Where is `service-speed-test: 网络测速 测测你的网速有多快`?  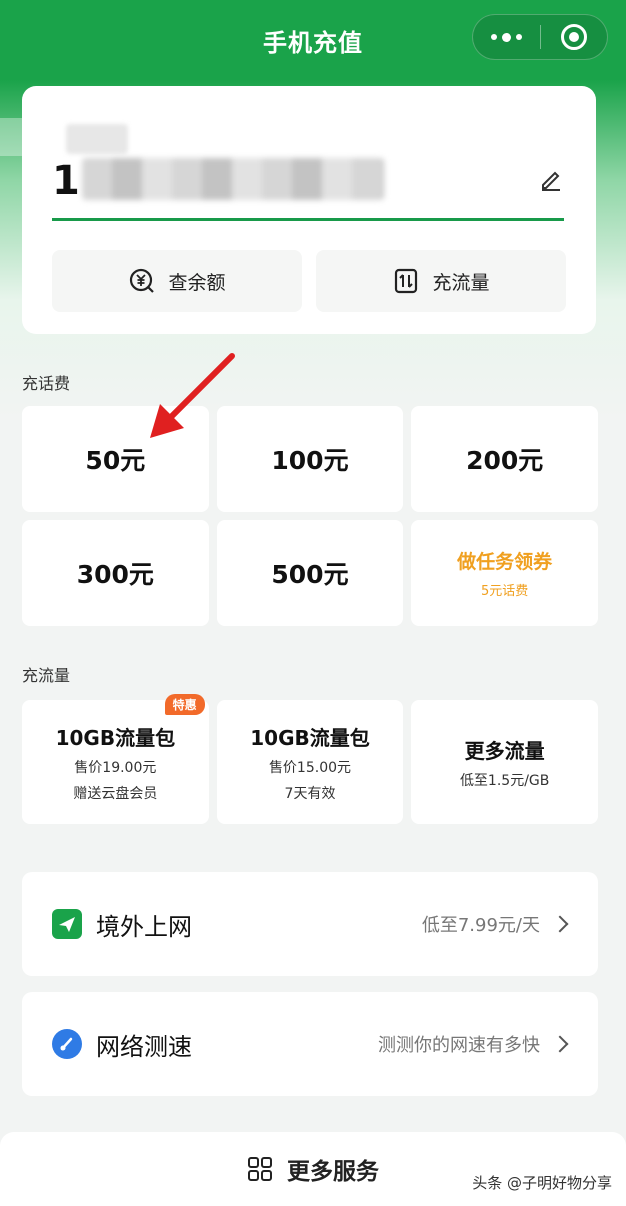
service-speed-test: 网络测速 测测你的网速有多快 is located at coordinates (310, 1044).